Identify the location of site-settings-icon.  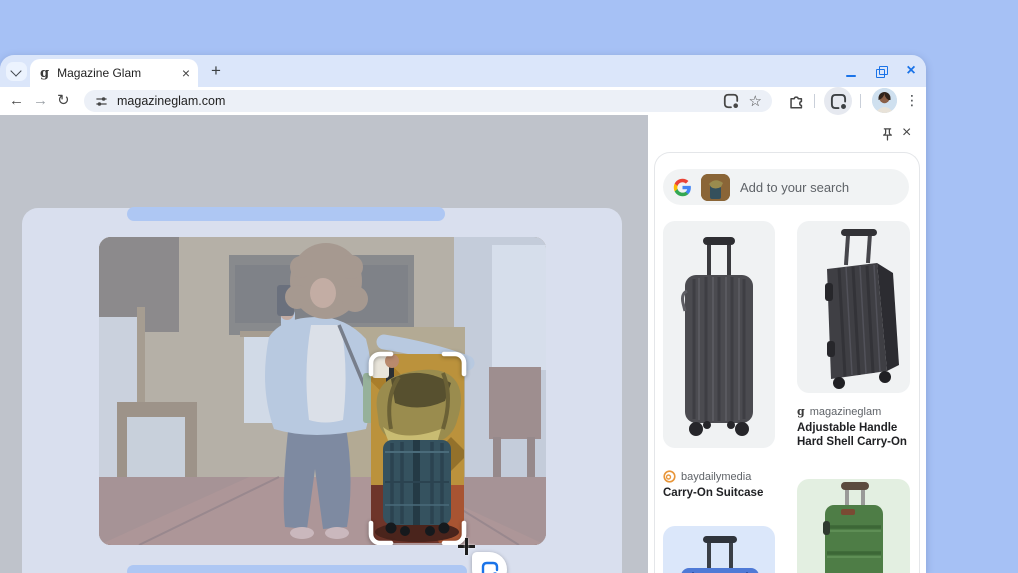
(101, 101).